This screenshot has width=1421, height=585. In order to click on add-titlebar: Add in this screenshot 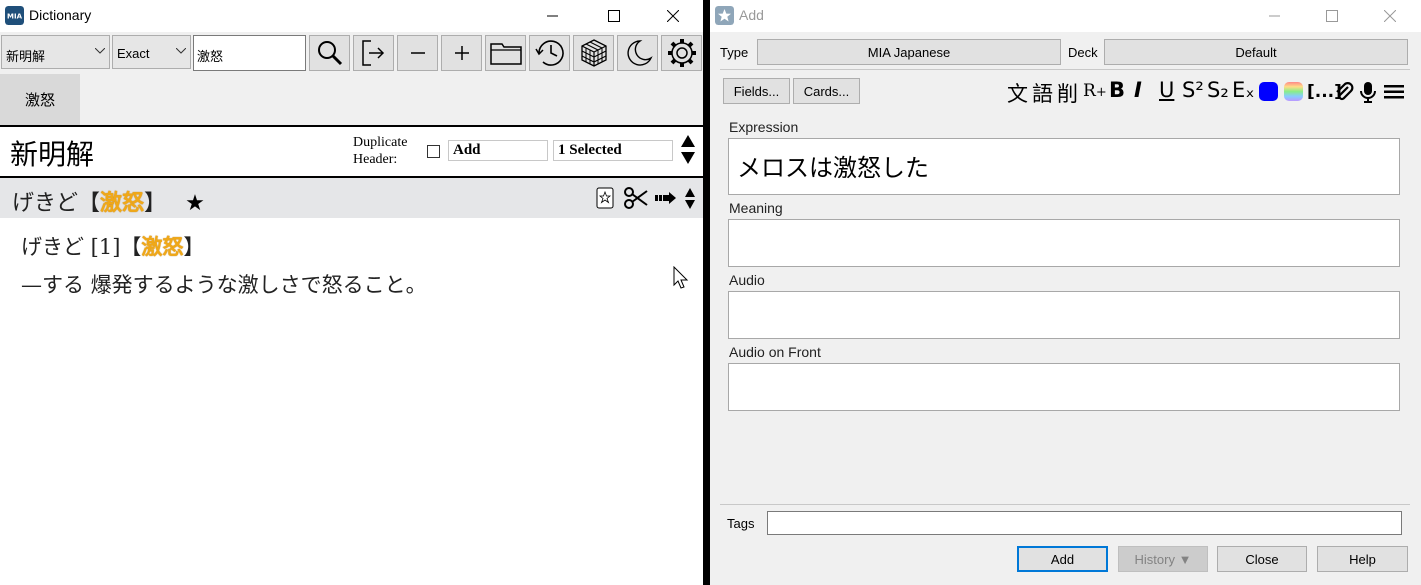, I will do `click(1065, 16)`.